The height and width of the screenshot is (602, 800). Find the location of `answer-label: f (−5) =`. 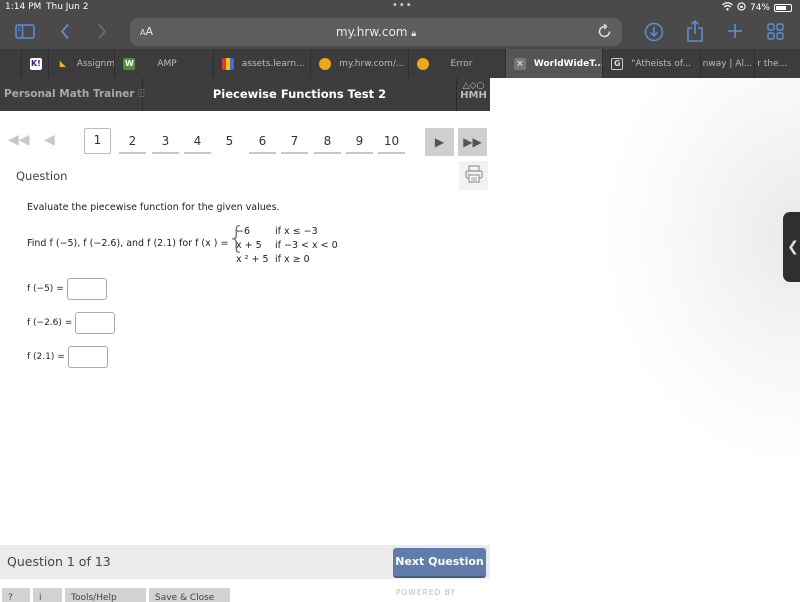

answer-label: f (−5) = is located at coordinates (45, 289).